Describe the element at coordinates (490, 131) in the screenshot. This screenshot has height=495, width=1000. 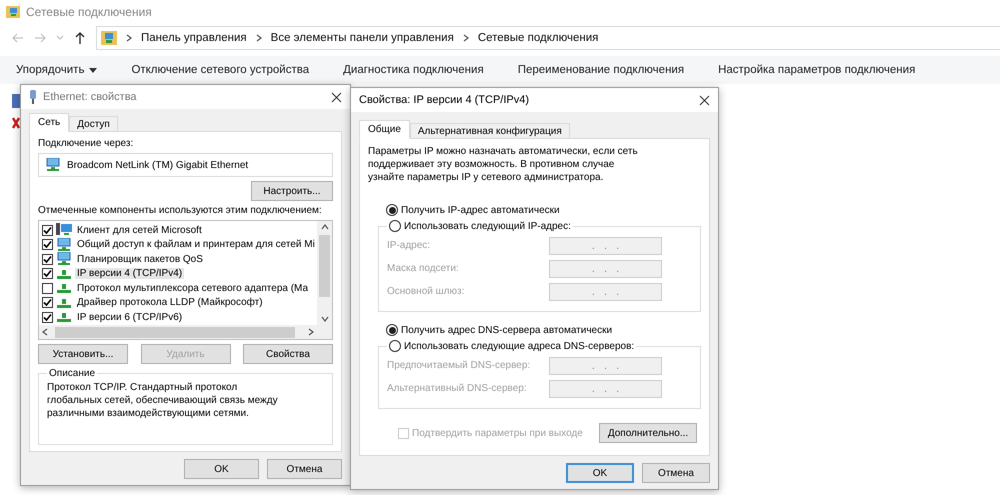
I see `tab: Альтернативная конфигурация` at that location.